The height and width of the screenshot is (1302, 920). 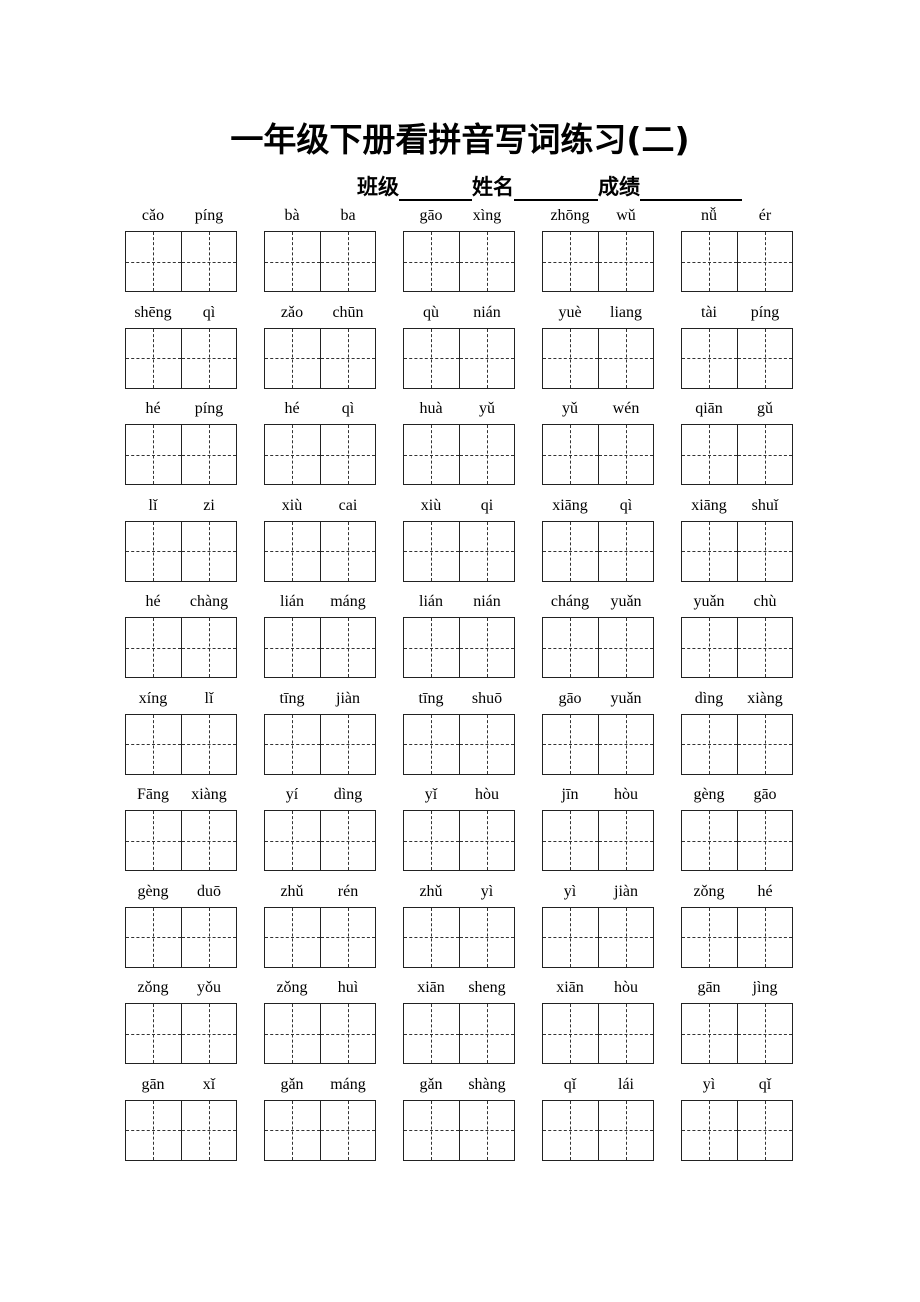 What do you see at coordinates (691, 189) in the screenshot?
I see `score-blank` at bounding box center [691, 189].